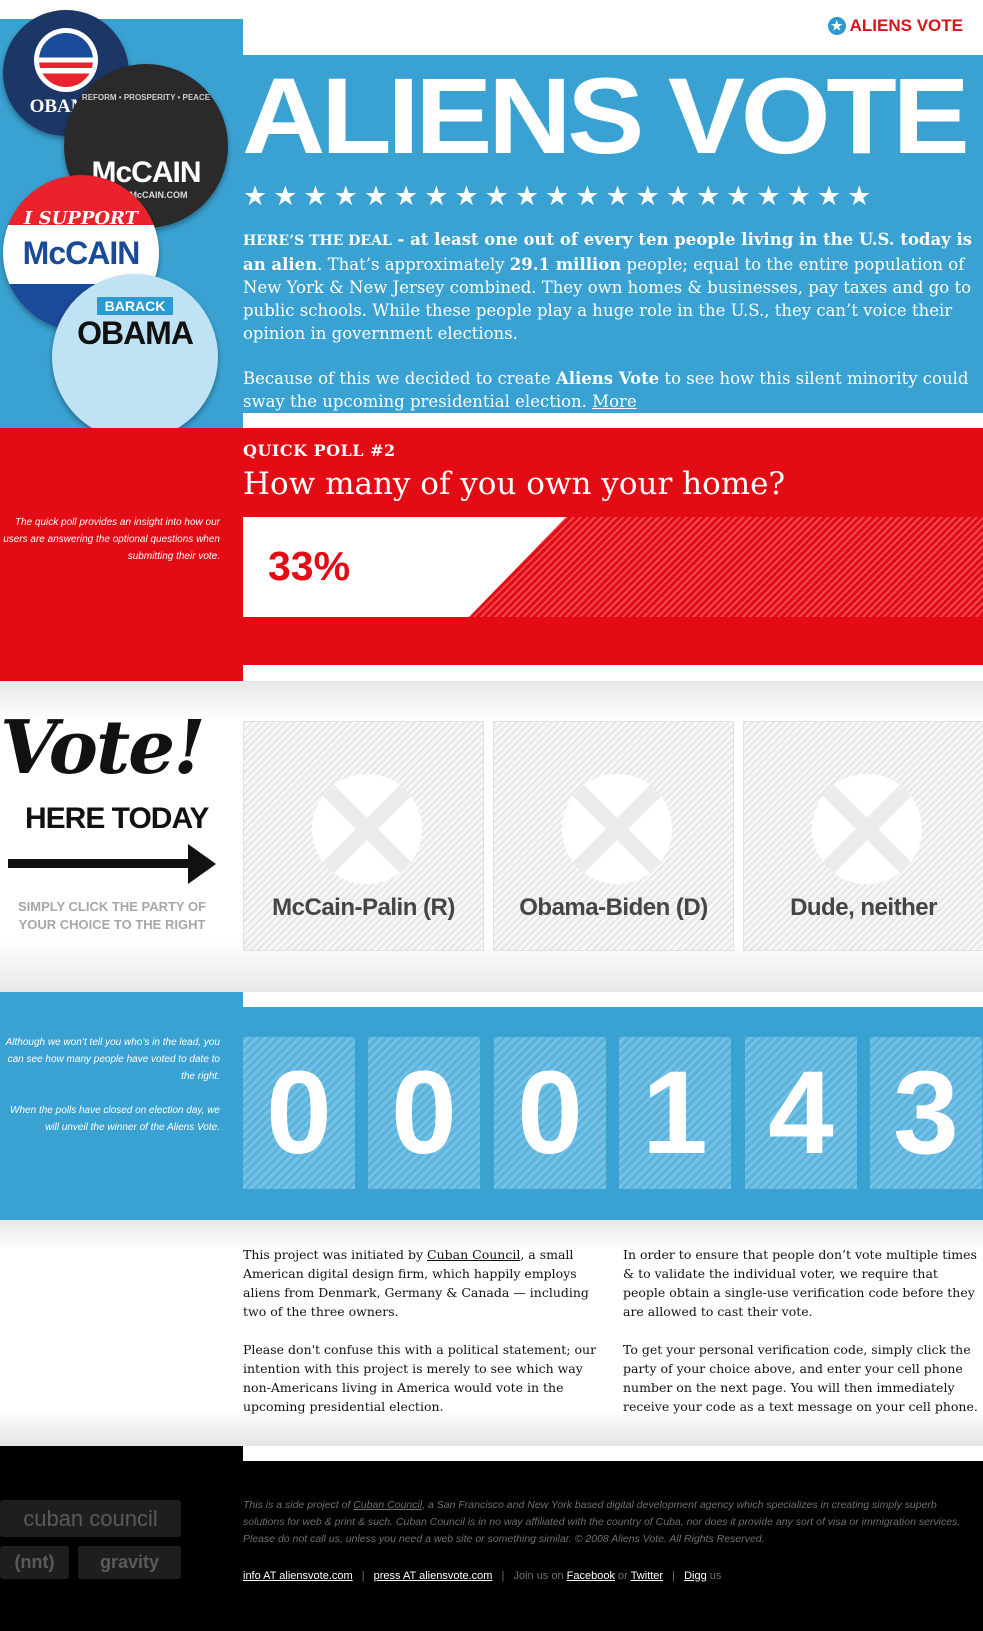 The image size is (983, 1631). I want to click on poll-bottom-notch, so click(613, 673).